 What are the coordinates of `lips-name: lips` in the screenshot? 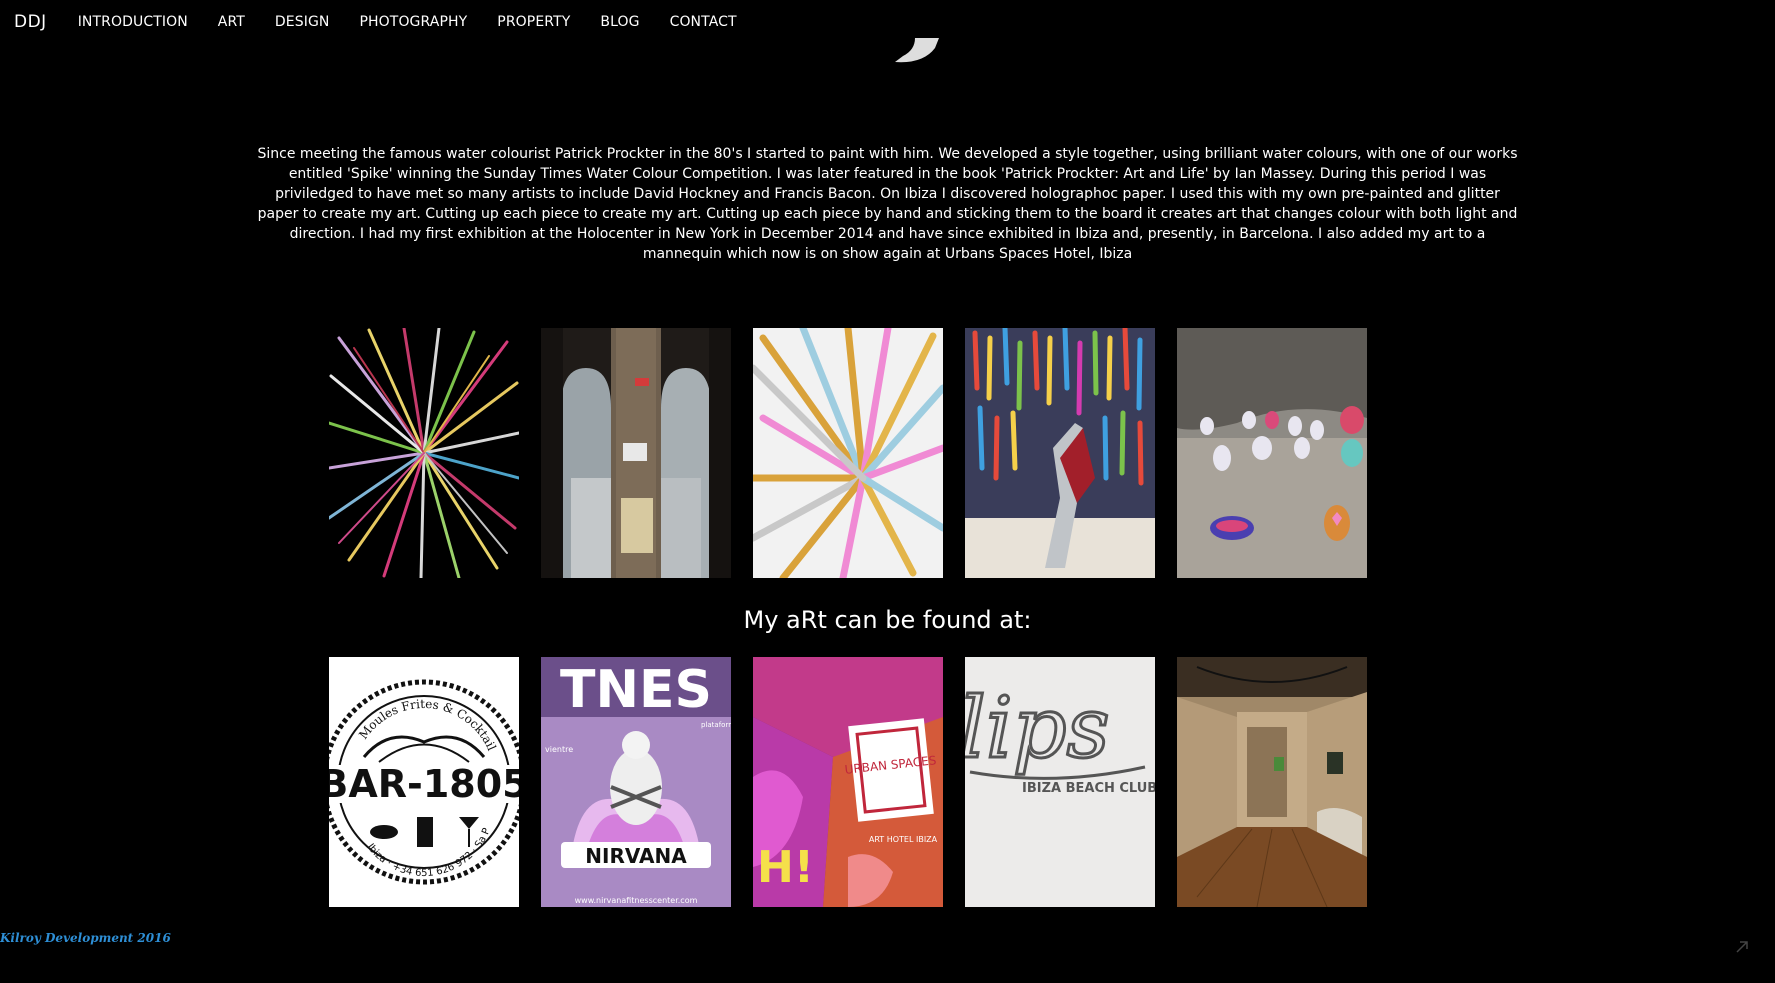 It's located at (1037, 728).